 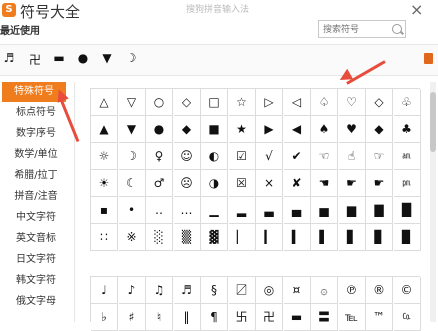 I want to click on symbol-cell: ○, so click(x=159, y=102).